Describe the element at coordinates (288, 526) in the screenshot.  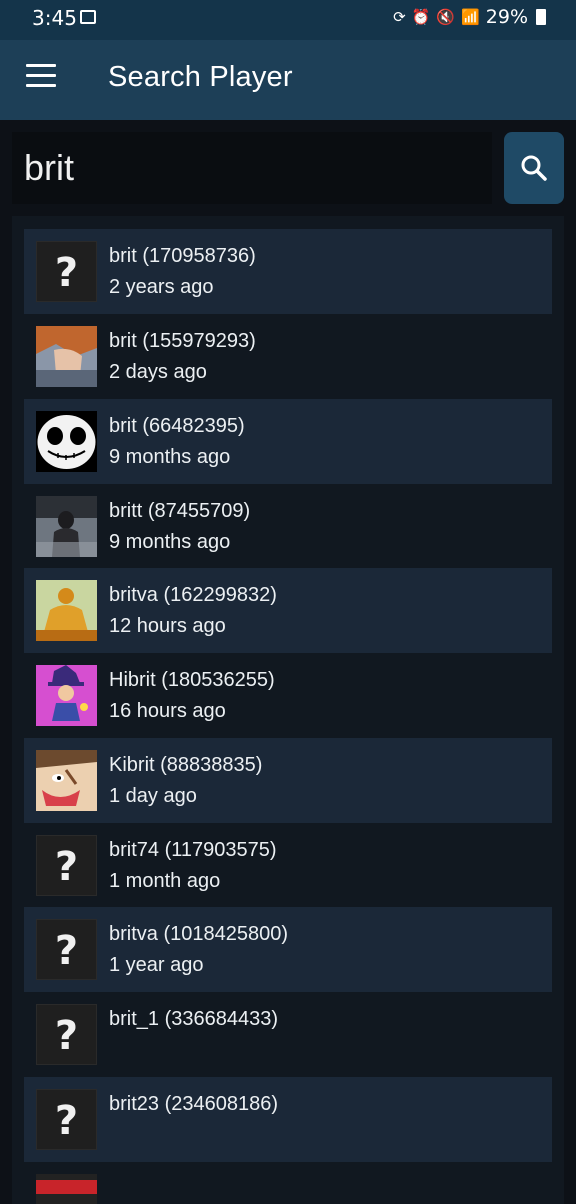
I see `list-item: britt (87455709) 9 months ago` at that location.